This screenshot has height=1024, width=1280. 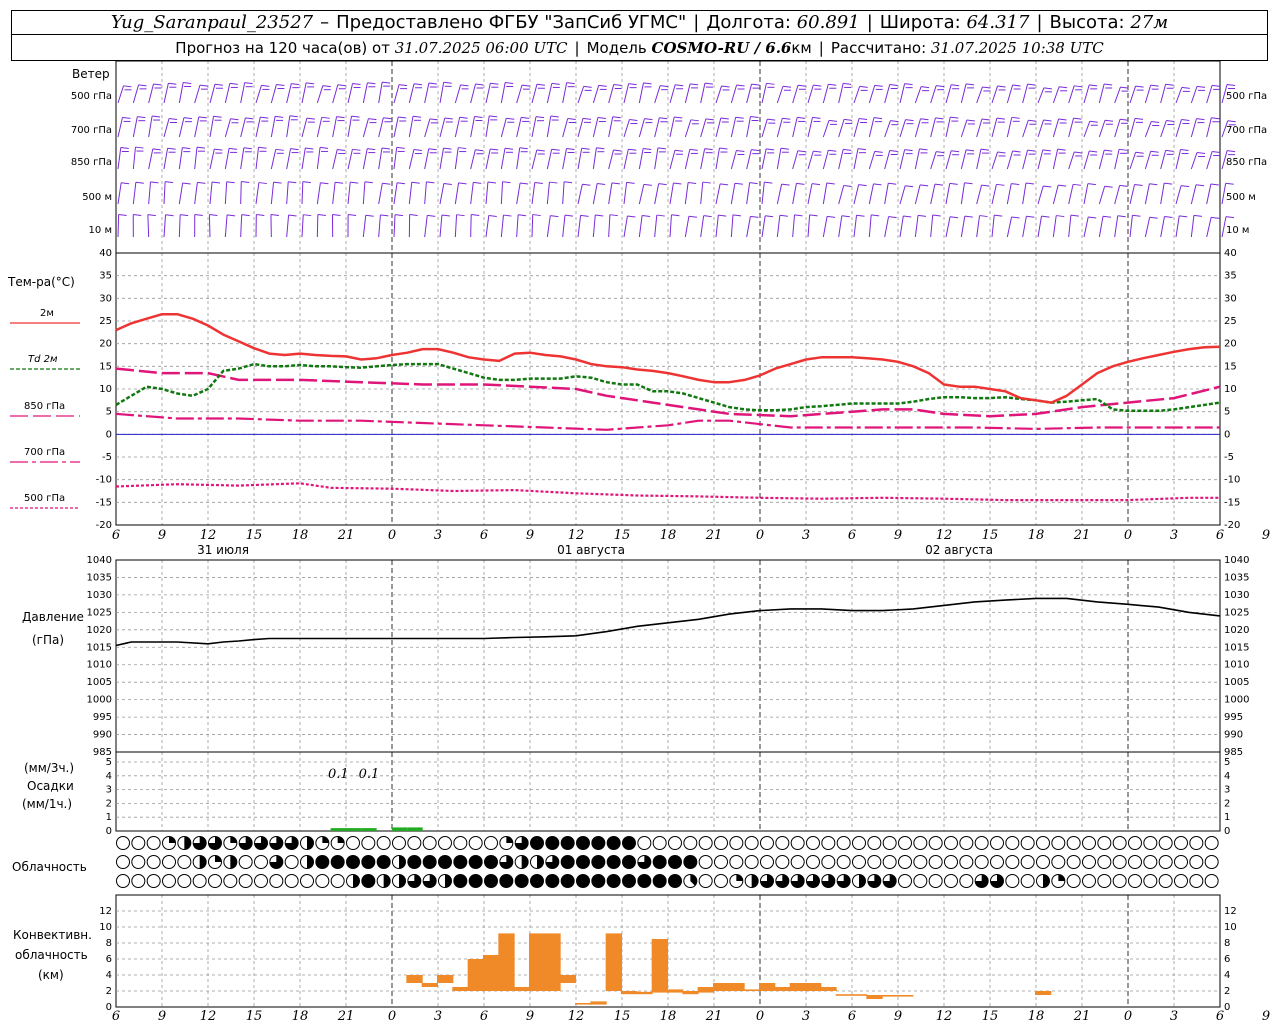 What do you see at coordinates (806, 535) in the screenshot?
I see `x-hour-label: 3` at bounding box center [806, 535].